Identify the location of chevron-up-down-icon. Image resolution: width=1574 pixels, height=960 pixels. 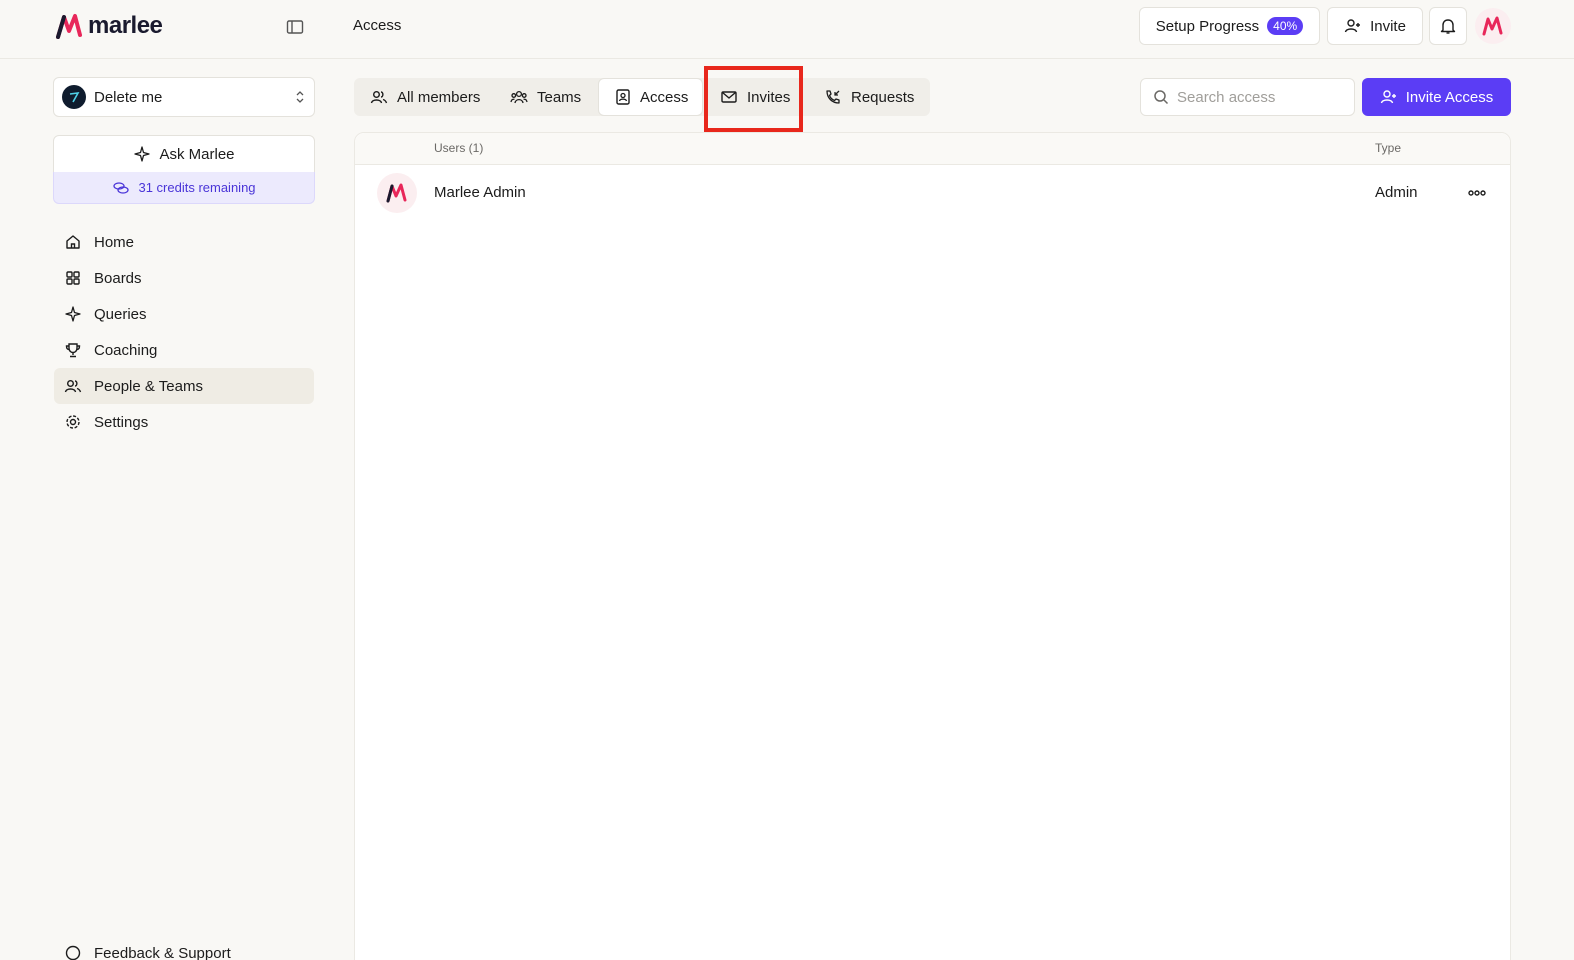
(300, 97).